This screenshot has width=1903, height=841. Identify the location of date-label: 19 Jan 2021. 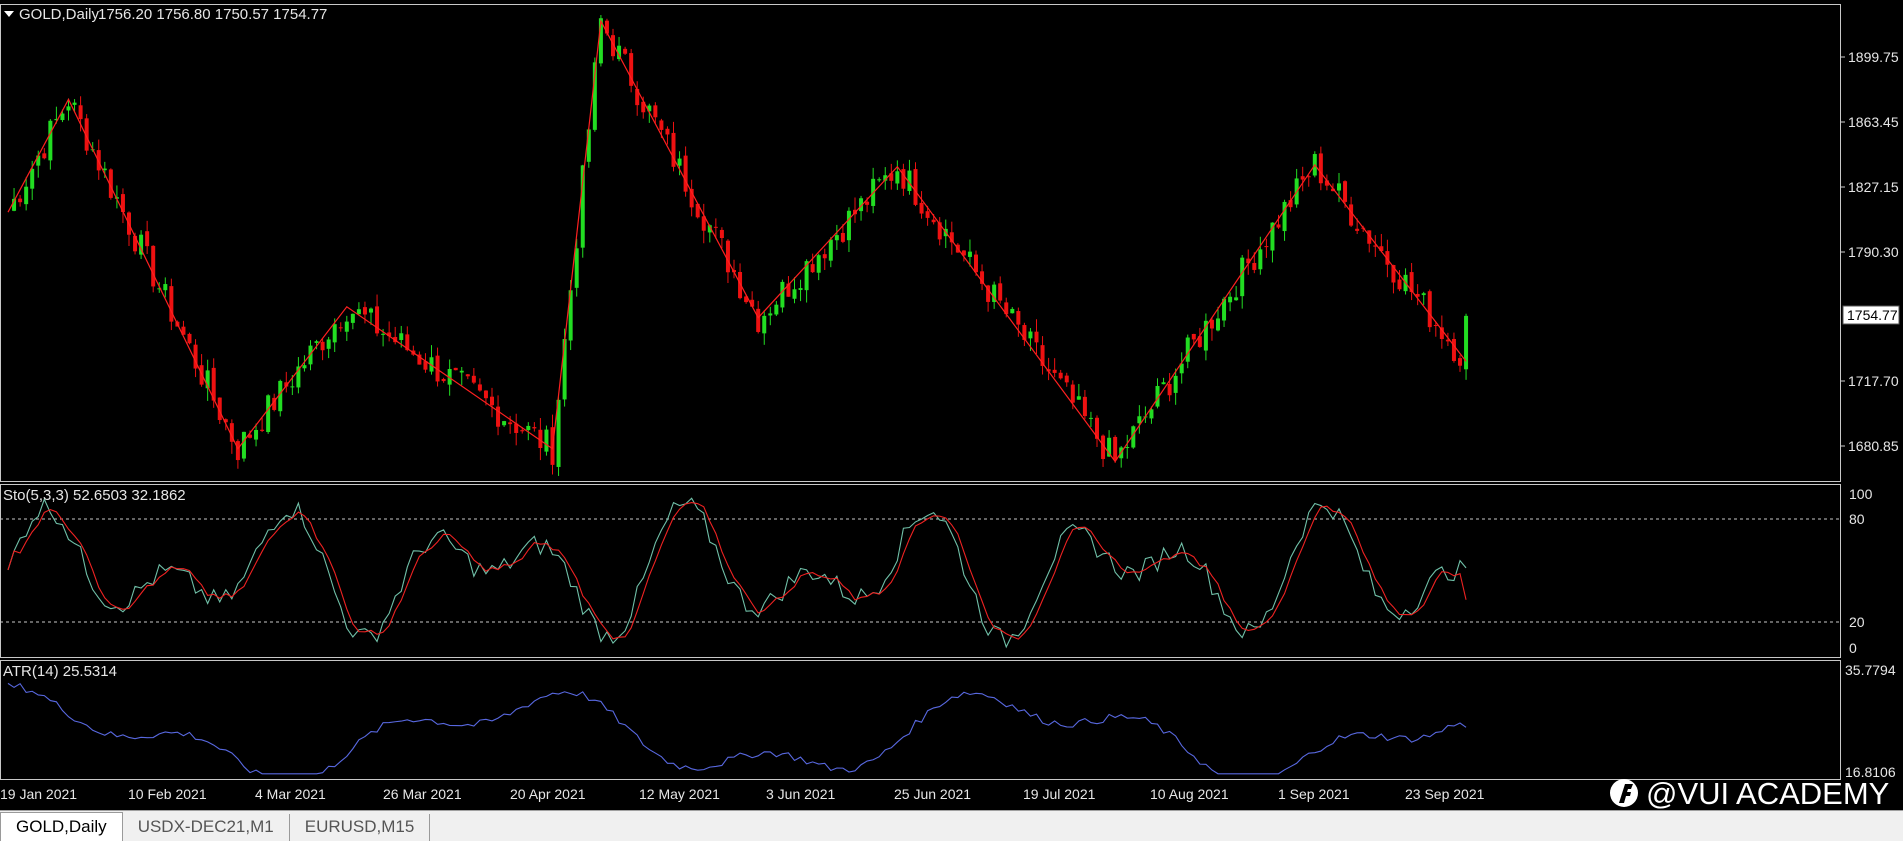
(38, 794).